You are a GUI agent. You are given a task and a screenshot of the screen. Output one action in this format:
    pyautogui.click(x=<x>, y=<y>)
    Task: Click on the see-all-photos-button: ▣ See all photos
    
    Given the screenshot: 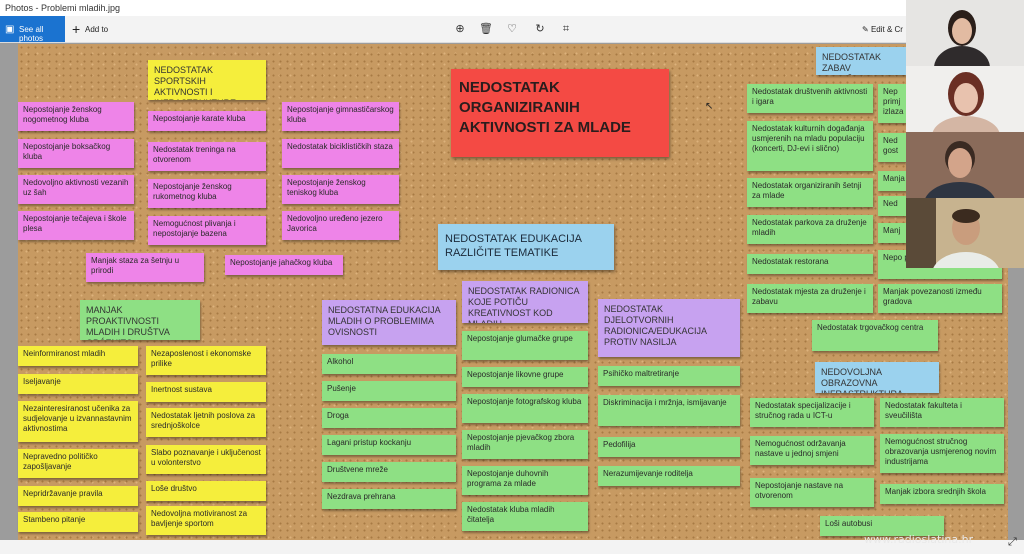 What is the action you would take?
    pyautogui.click(x=32, y=29)
    